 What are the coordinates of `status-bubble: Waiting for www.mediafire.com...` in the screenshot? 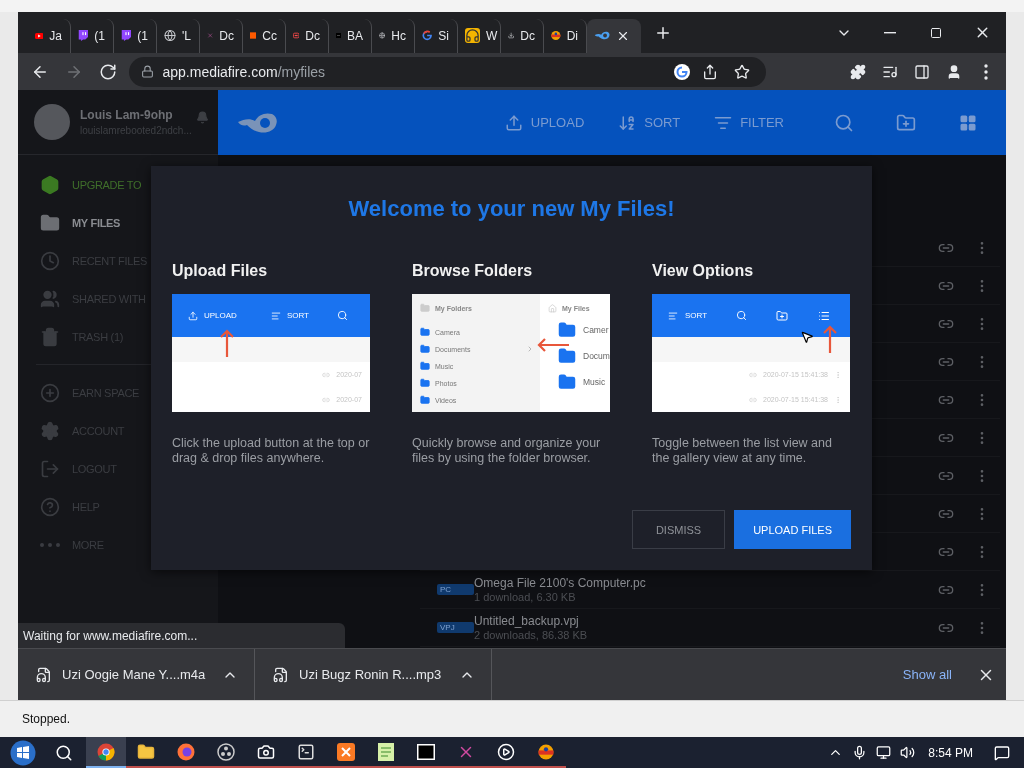 It's located at (181, 635).